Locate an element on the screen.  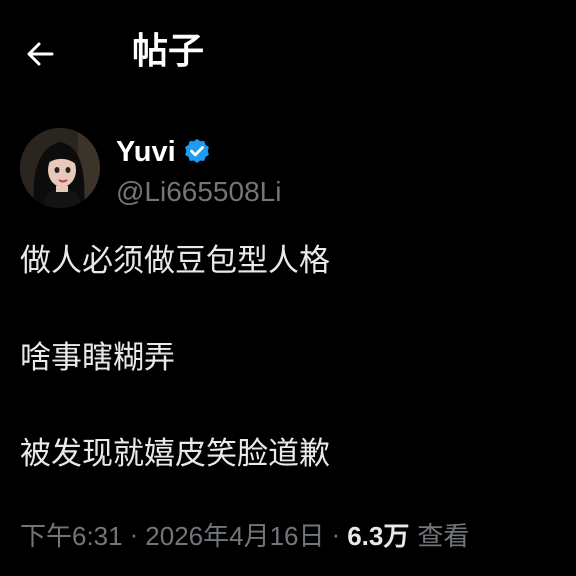
post-meta: 下午6:31 · 2026年4月16日 · 6.3万 查看 is located at coordinates (244, 534).